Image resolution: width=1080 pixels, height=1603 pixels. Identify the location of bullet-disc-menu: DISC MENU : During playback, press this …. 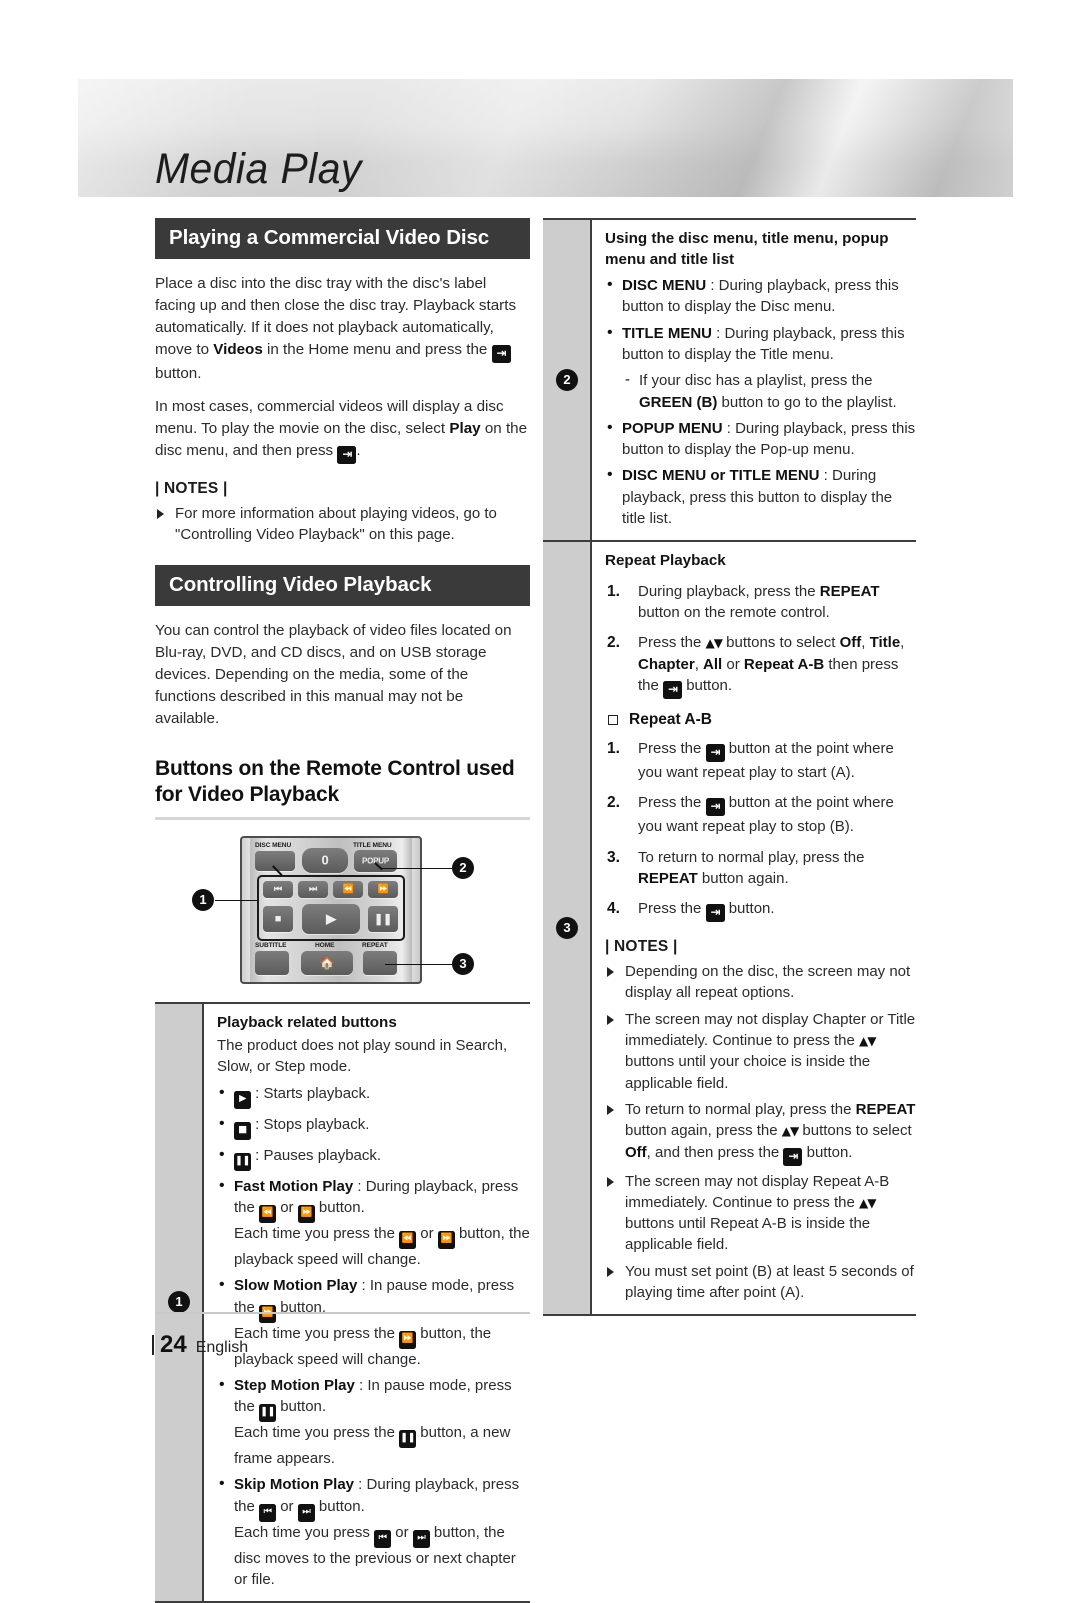
(760, 296).